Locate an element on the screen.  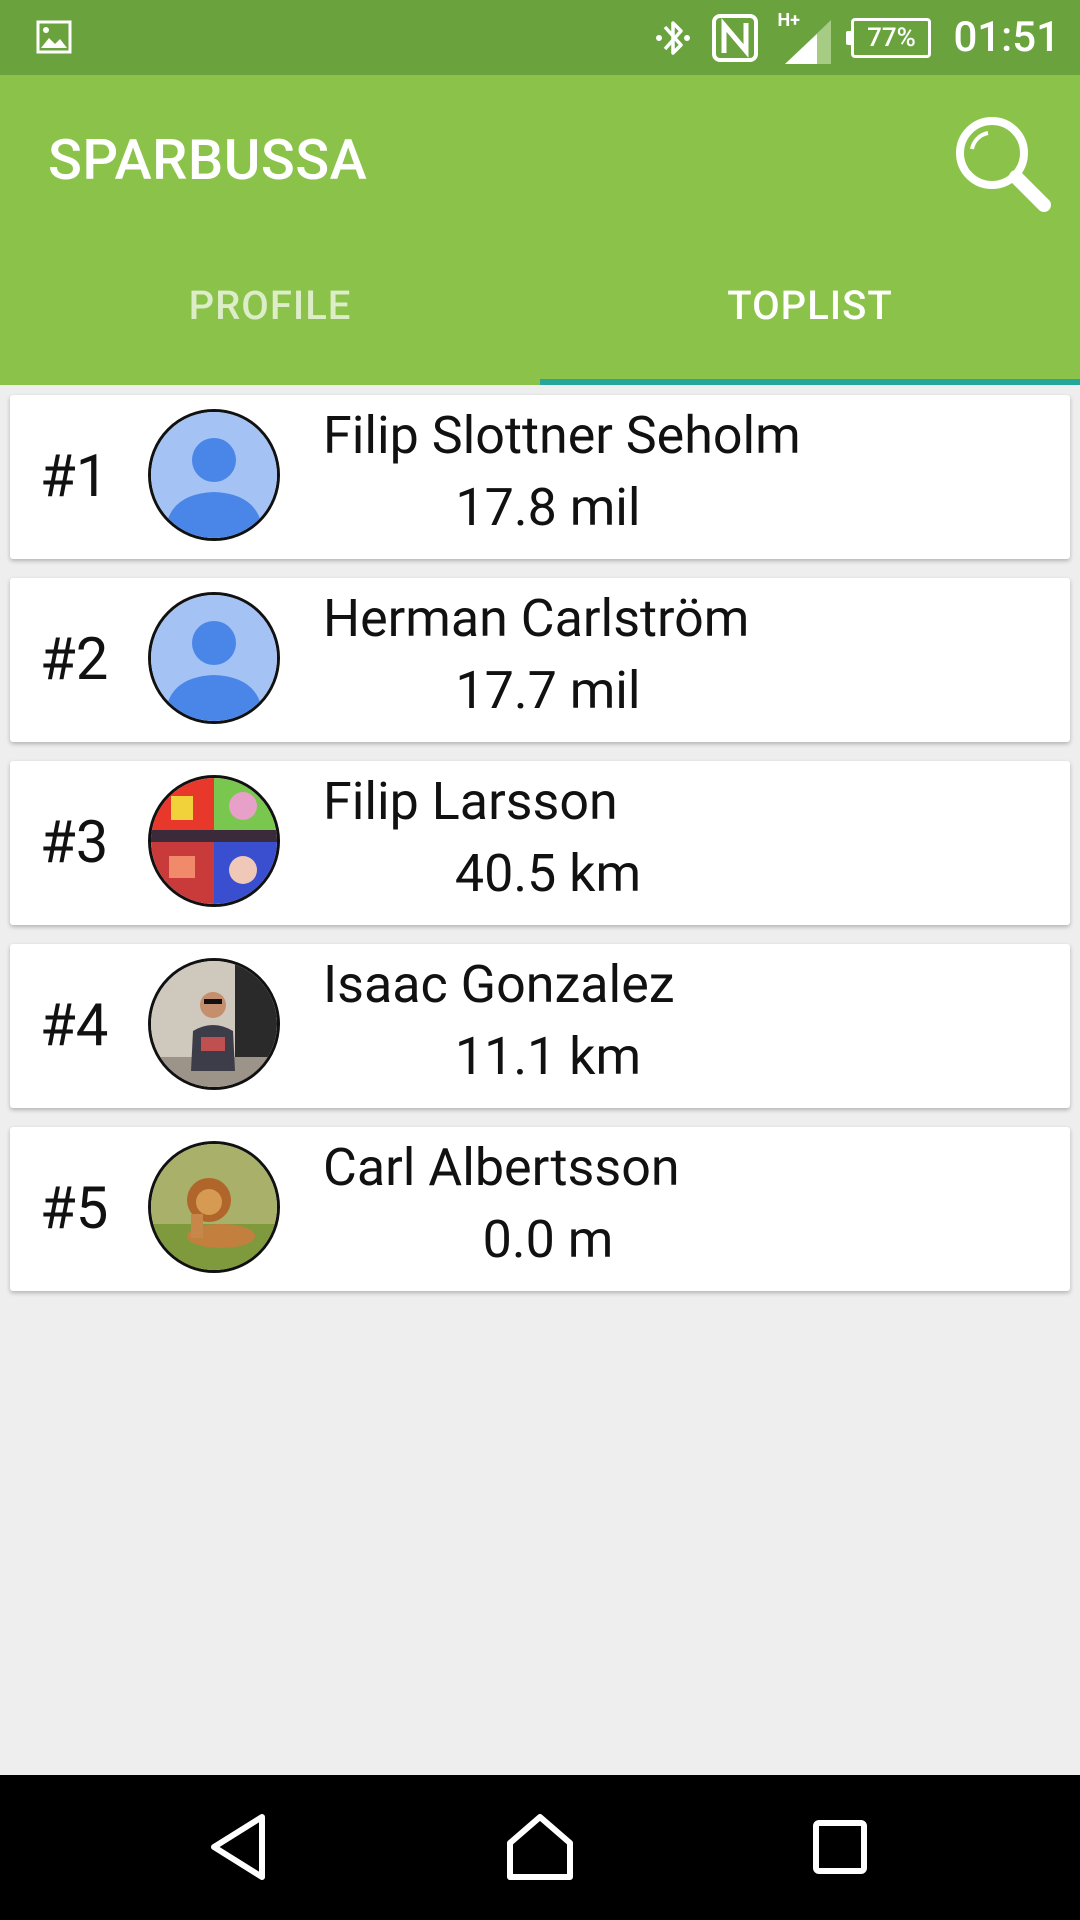
clock: 01:51 is located at coordinates (1006, 37).